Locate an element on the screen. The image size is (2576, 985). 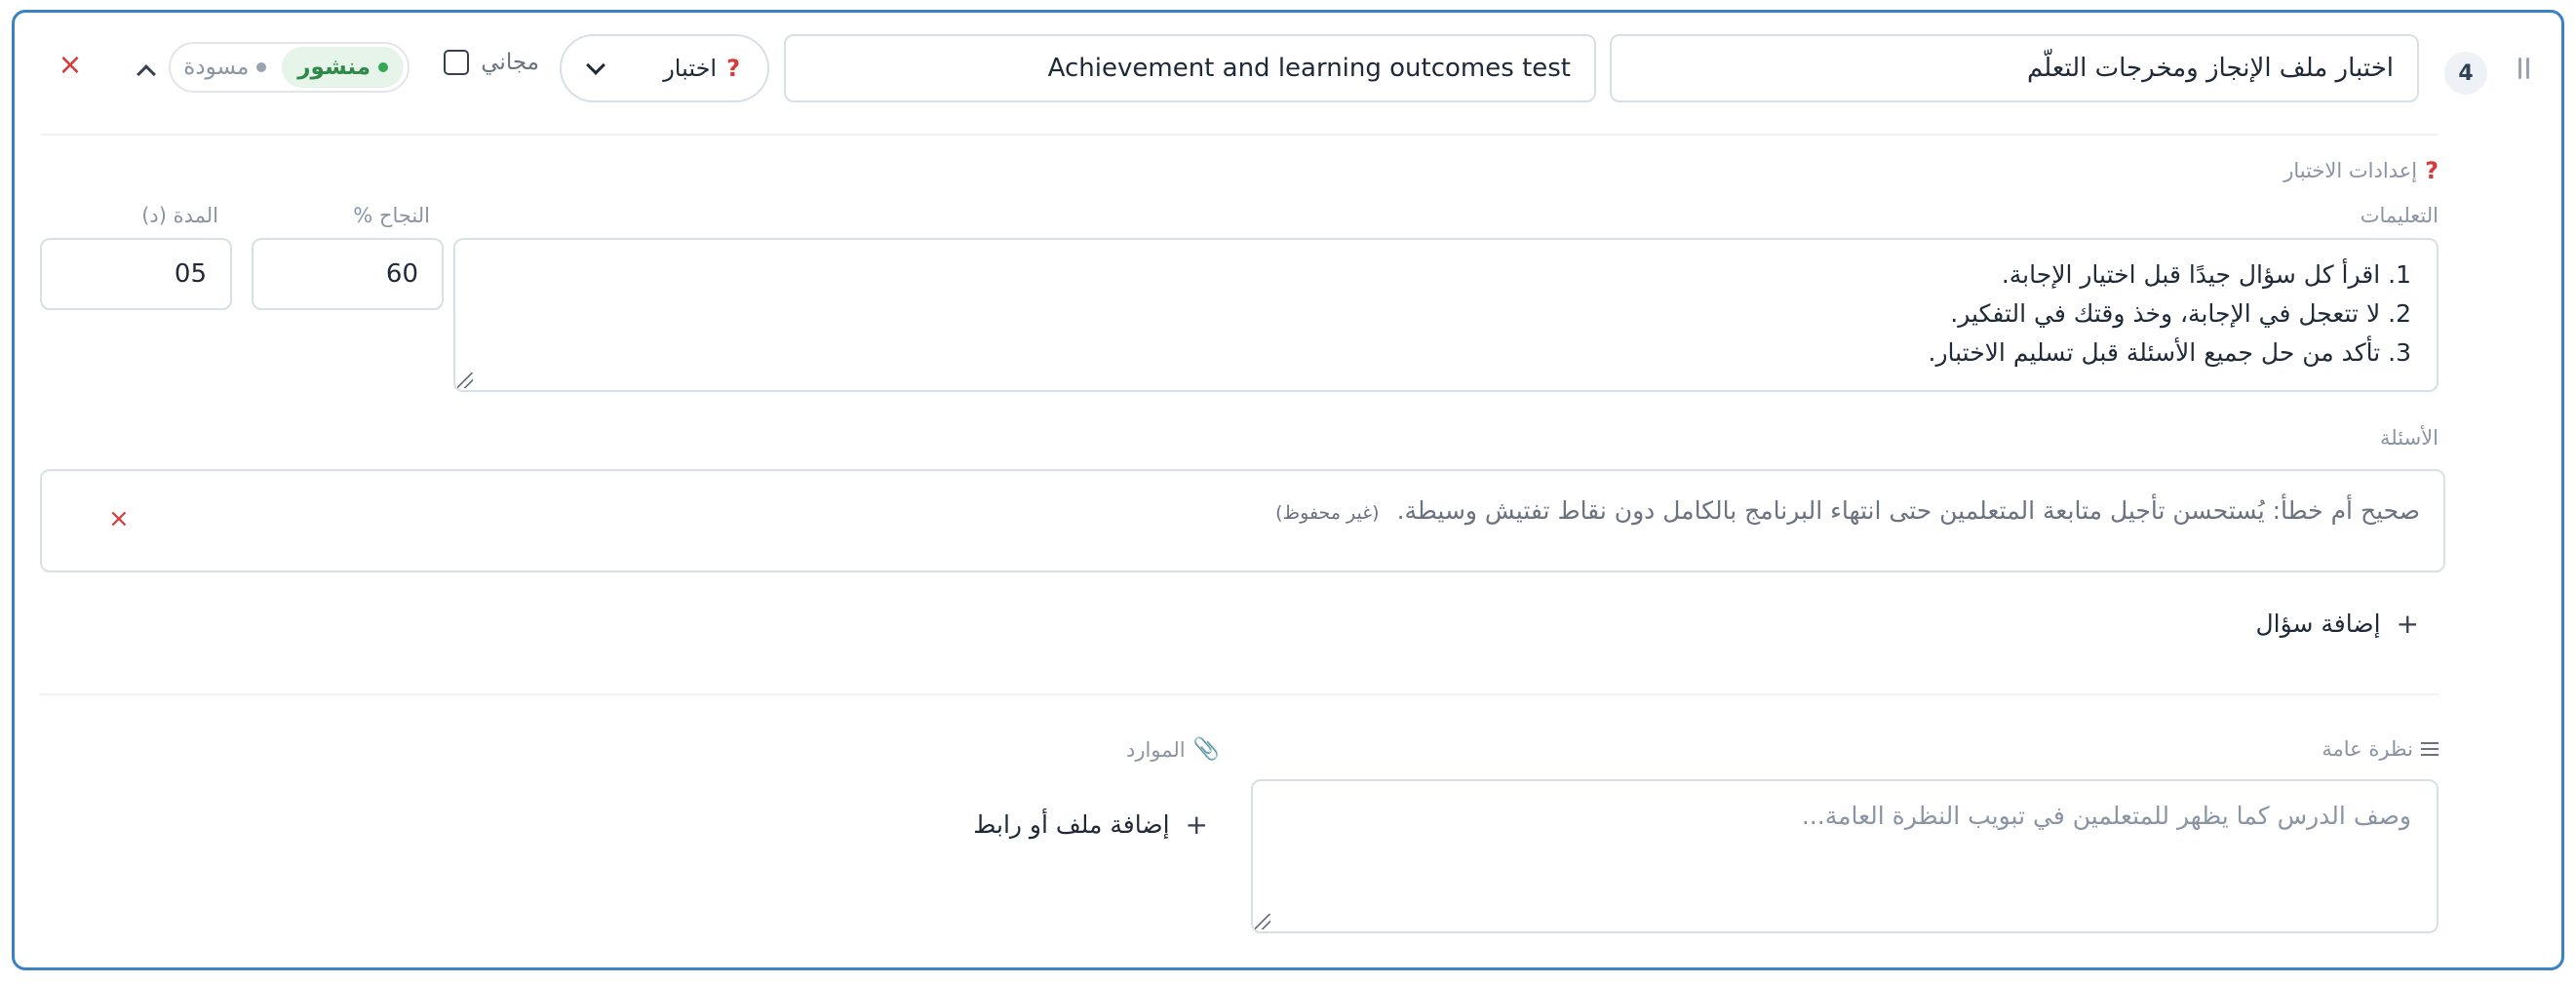
header-divider is located at coordinates (1239, 135).